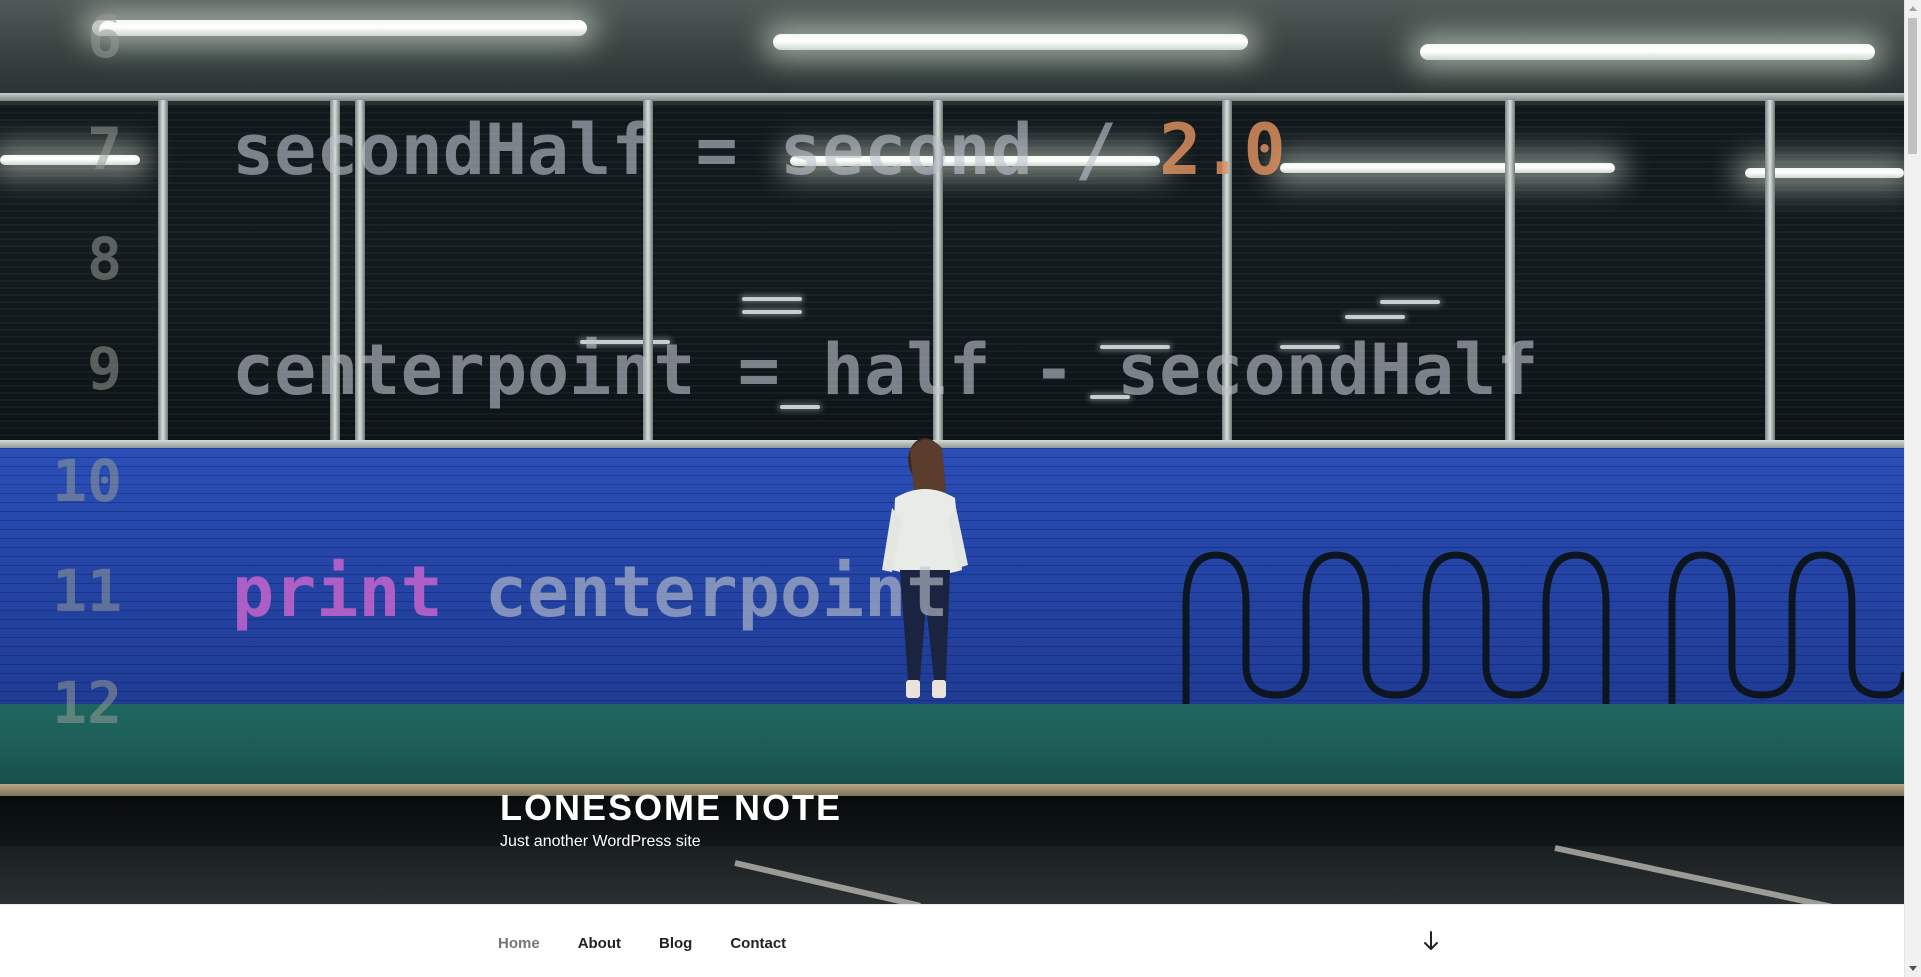 The width and height of the screenshot is (1921, 977). Describe the element at coordinates (104, 149) in the screenshot. I see `line-number: 7` at that location.